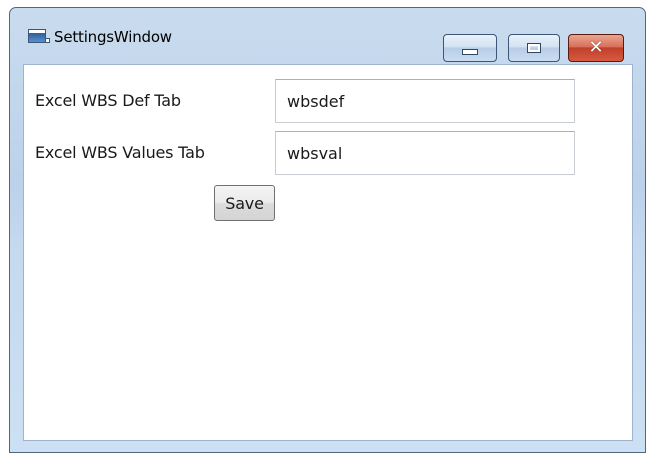  What do you see at coordinates (120, 152) in the screenshot?
I see `wbs-values-tab-label: Excel WBS Values Tab` at bounding box center [120, 152].